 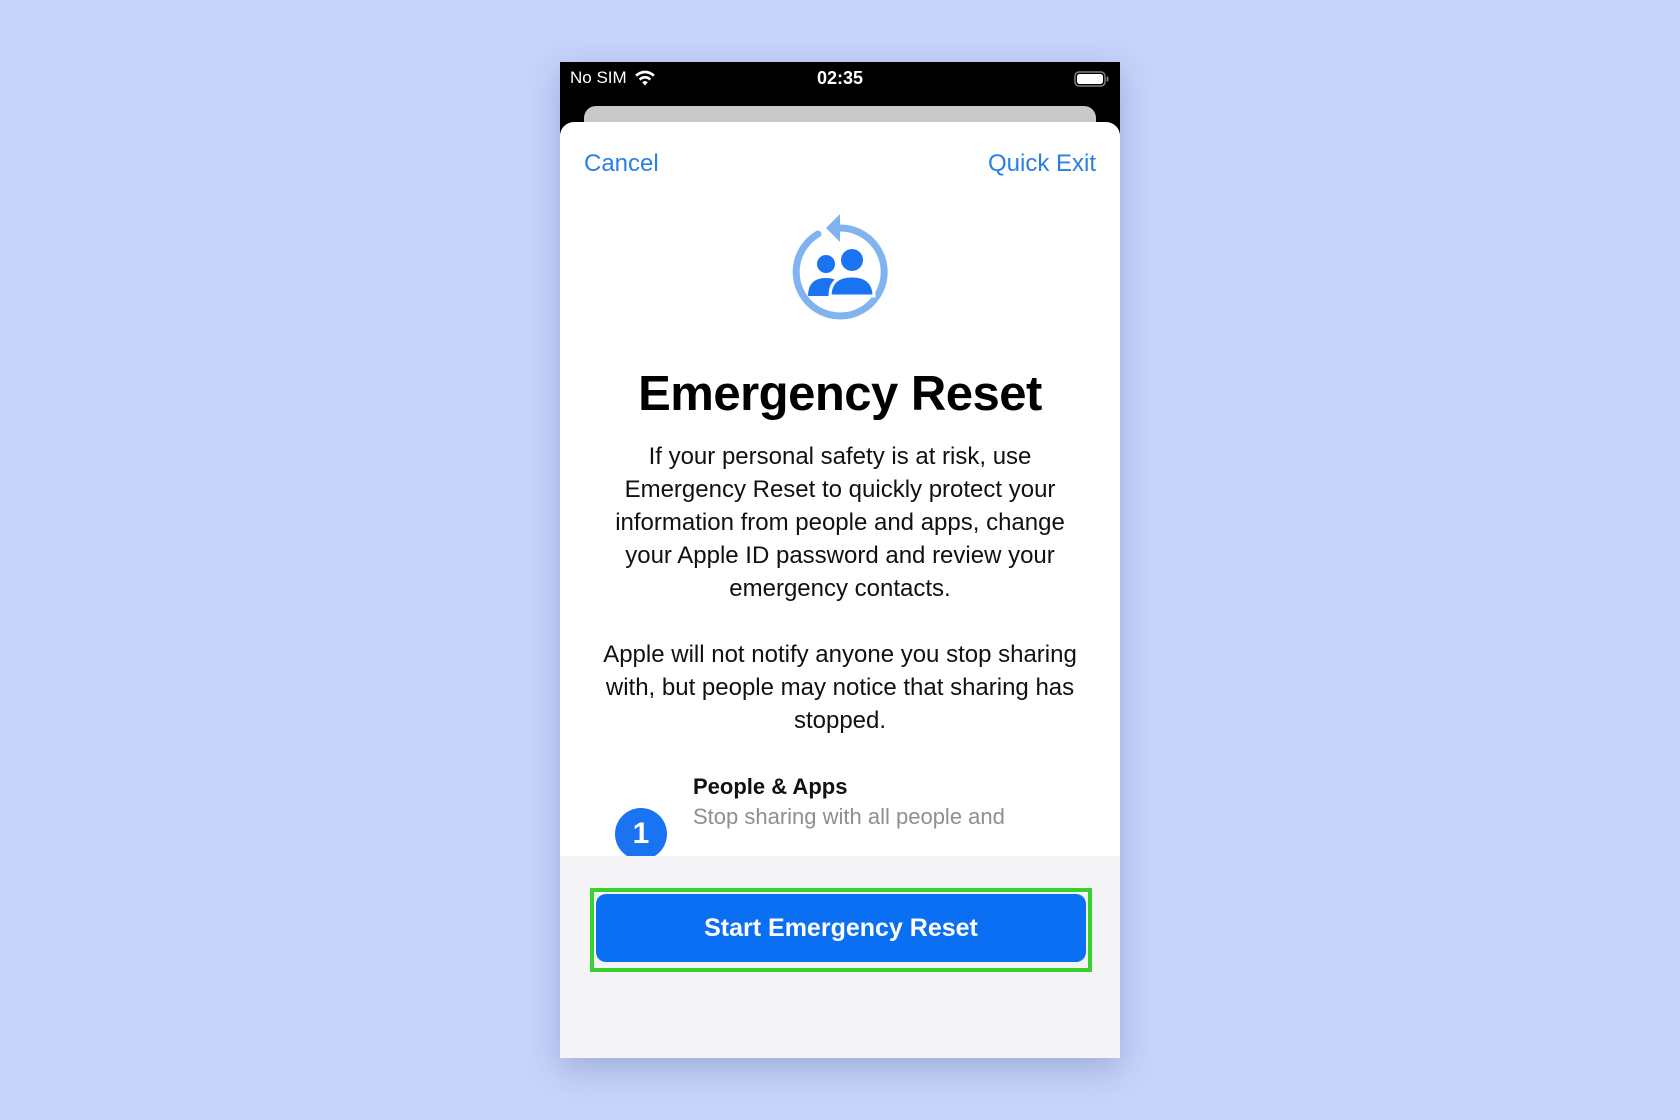 I want to click on status-bar: No SIM 02:35, so click(x=840, y=84).